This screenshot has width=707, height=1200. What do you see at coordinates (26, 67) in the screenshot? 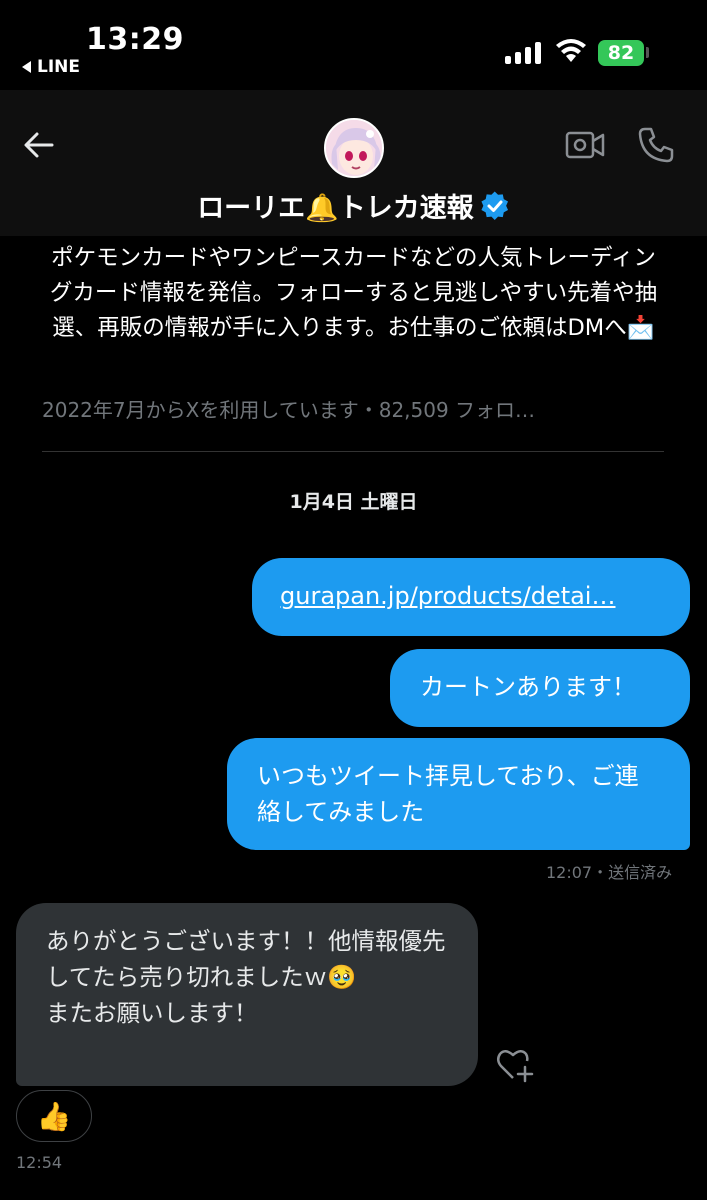
I see `back-triangle-icon` at bounding box center [26, 67].